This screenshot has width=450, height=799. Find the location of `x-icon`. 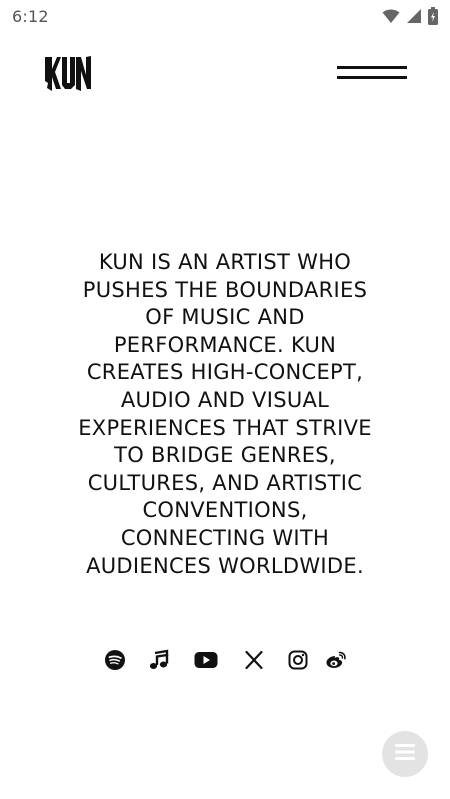

x-icon is located at coordinates (254, 660).